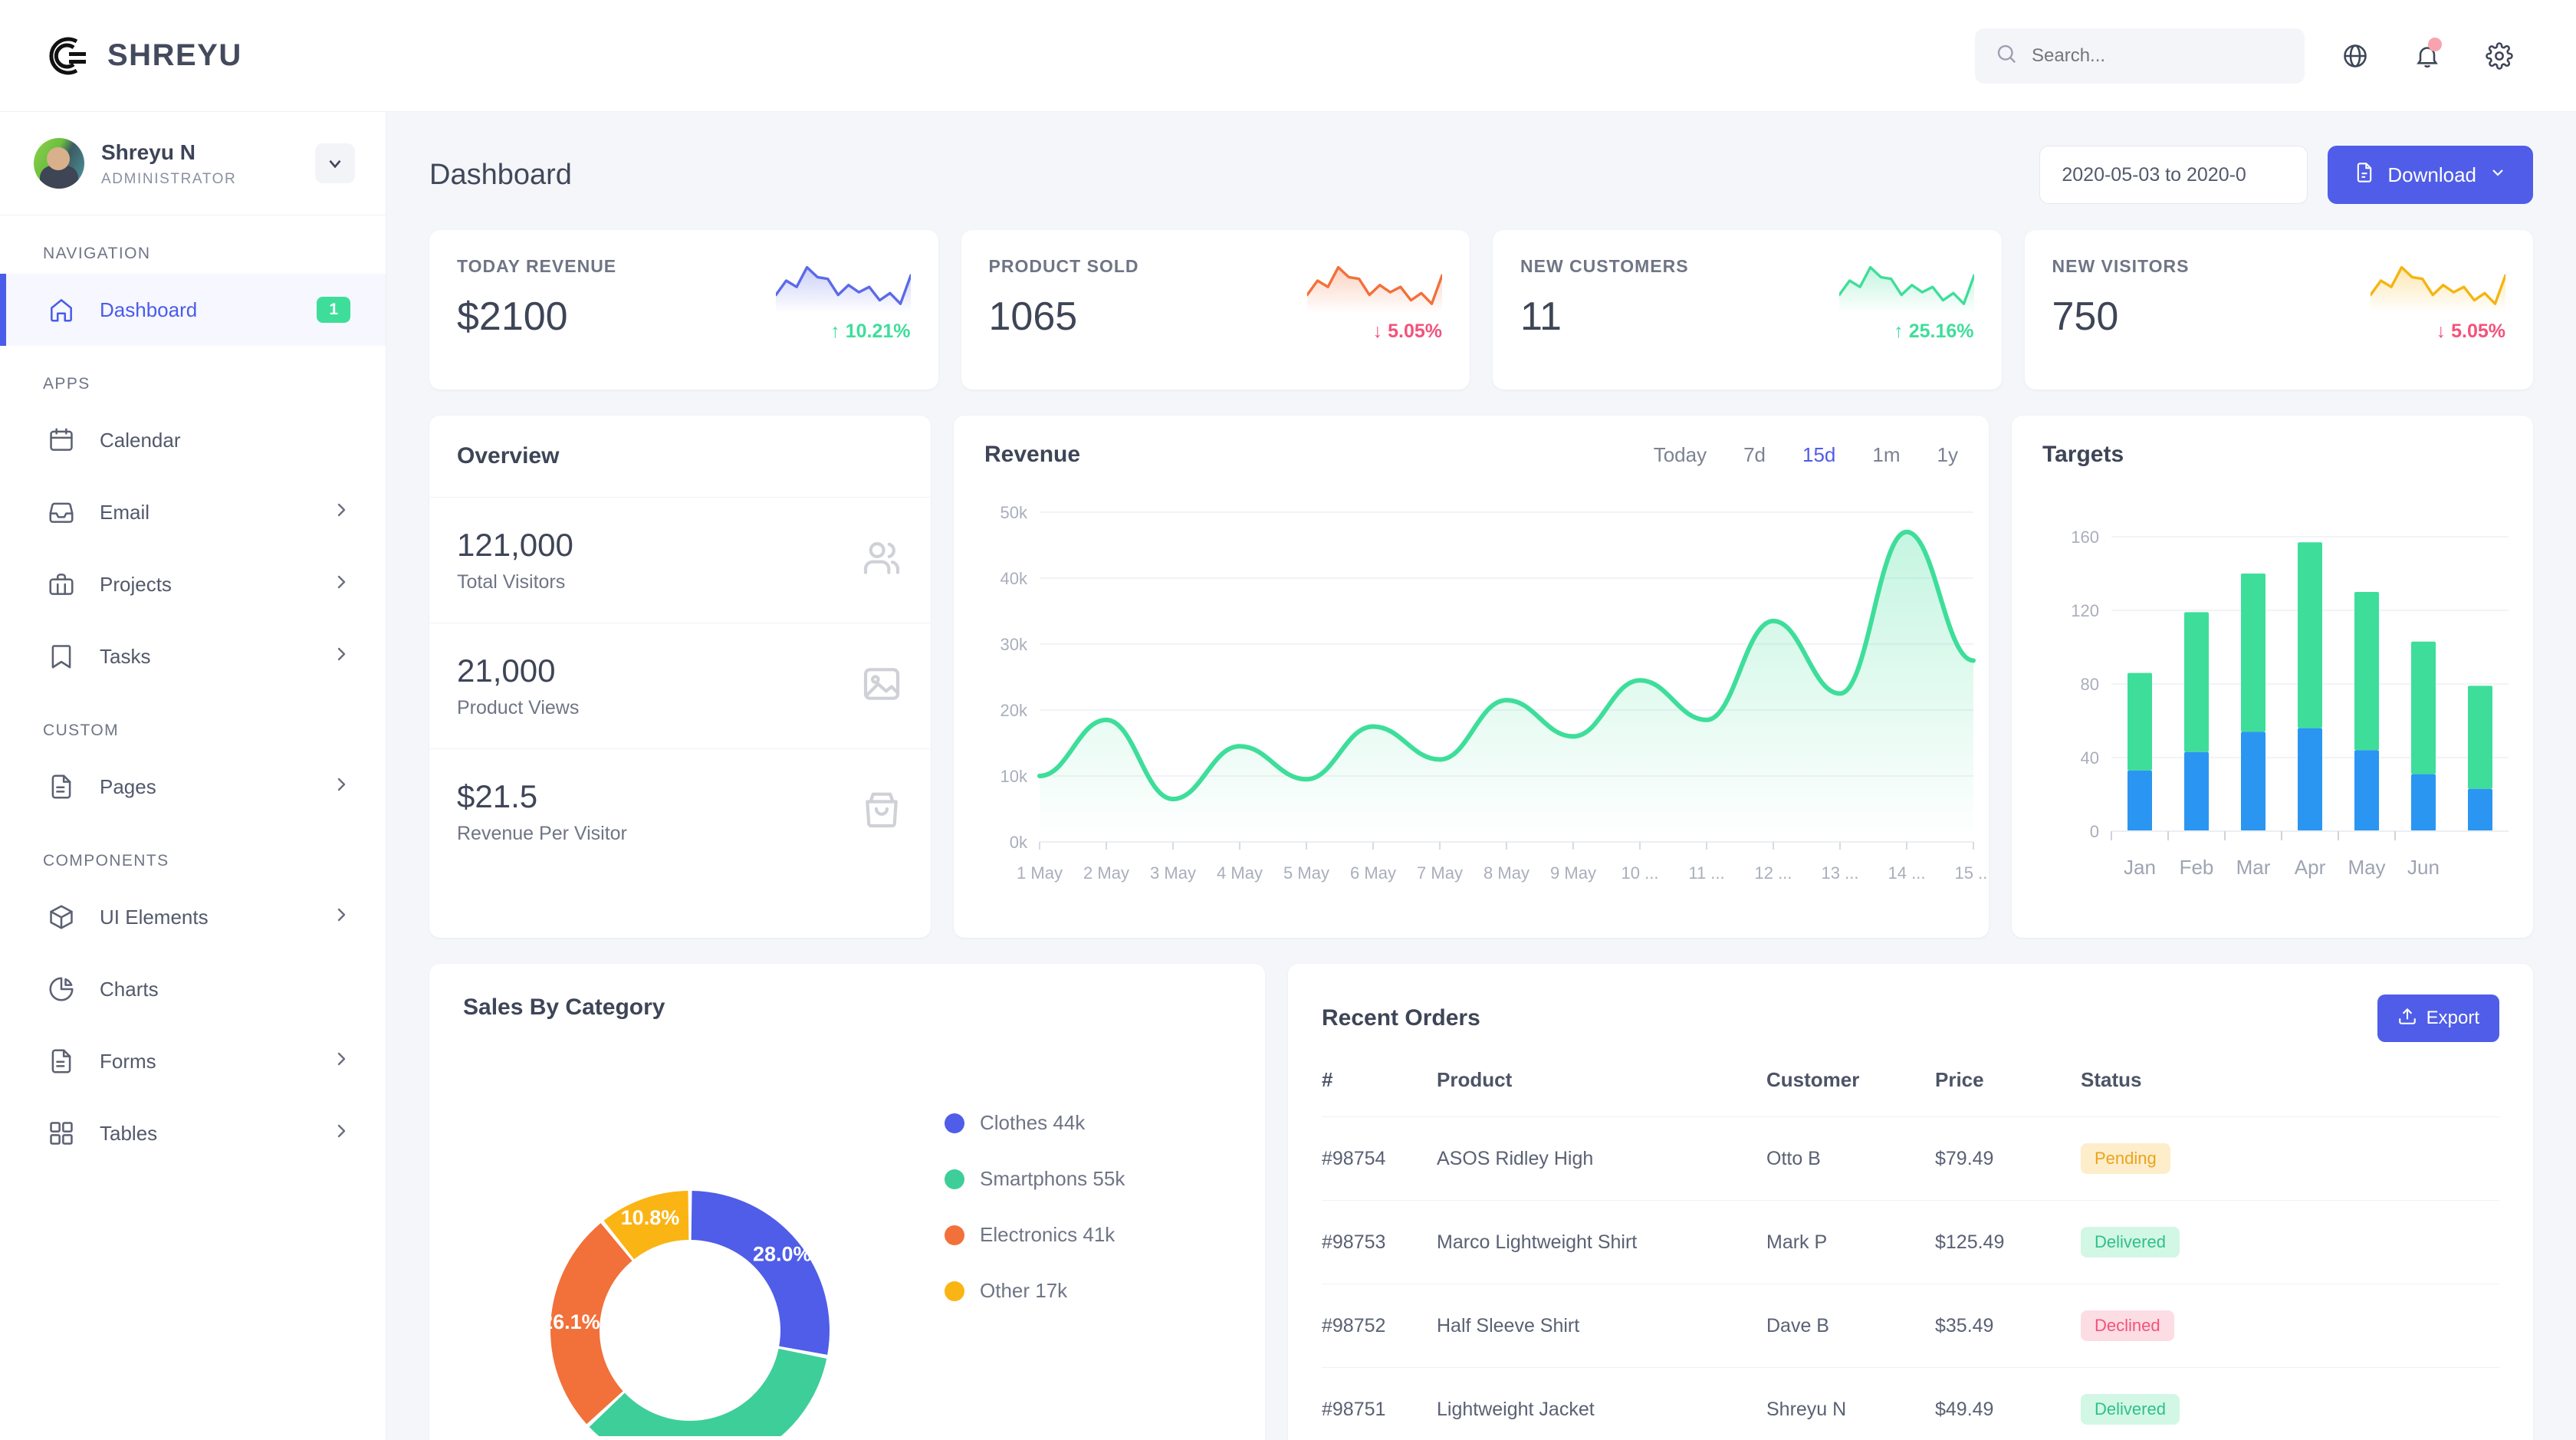 The width and height of the screenshot is (2576, 1440). Describe the element at coordinates (193, 1133) in the screenshot. I see `sidebar-item-tables: Tables` at that location.